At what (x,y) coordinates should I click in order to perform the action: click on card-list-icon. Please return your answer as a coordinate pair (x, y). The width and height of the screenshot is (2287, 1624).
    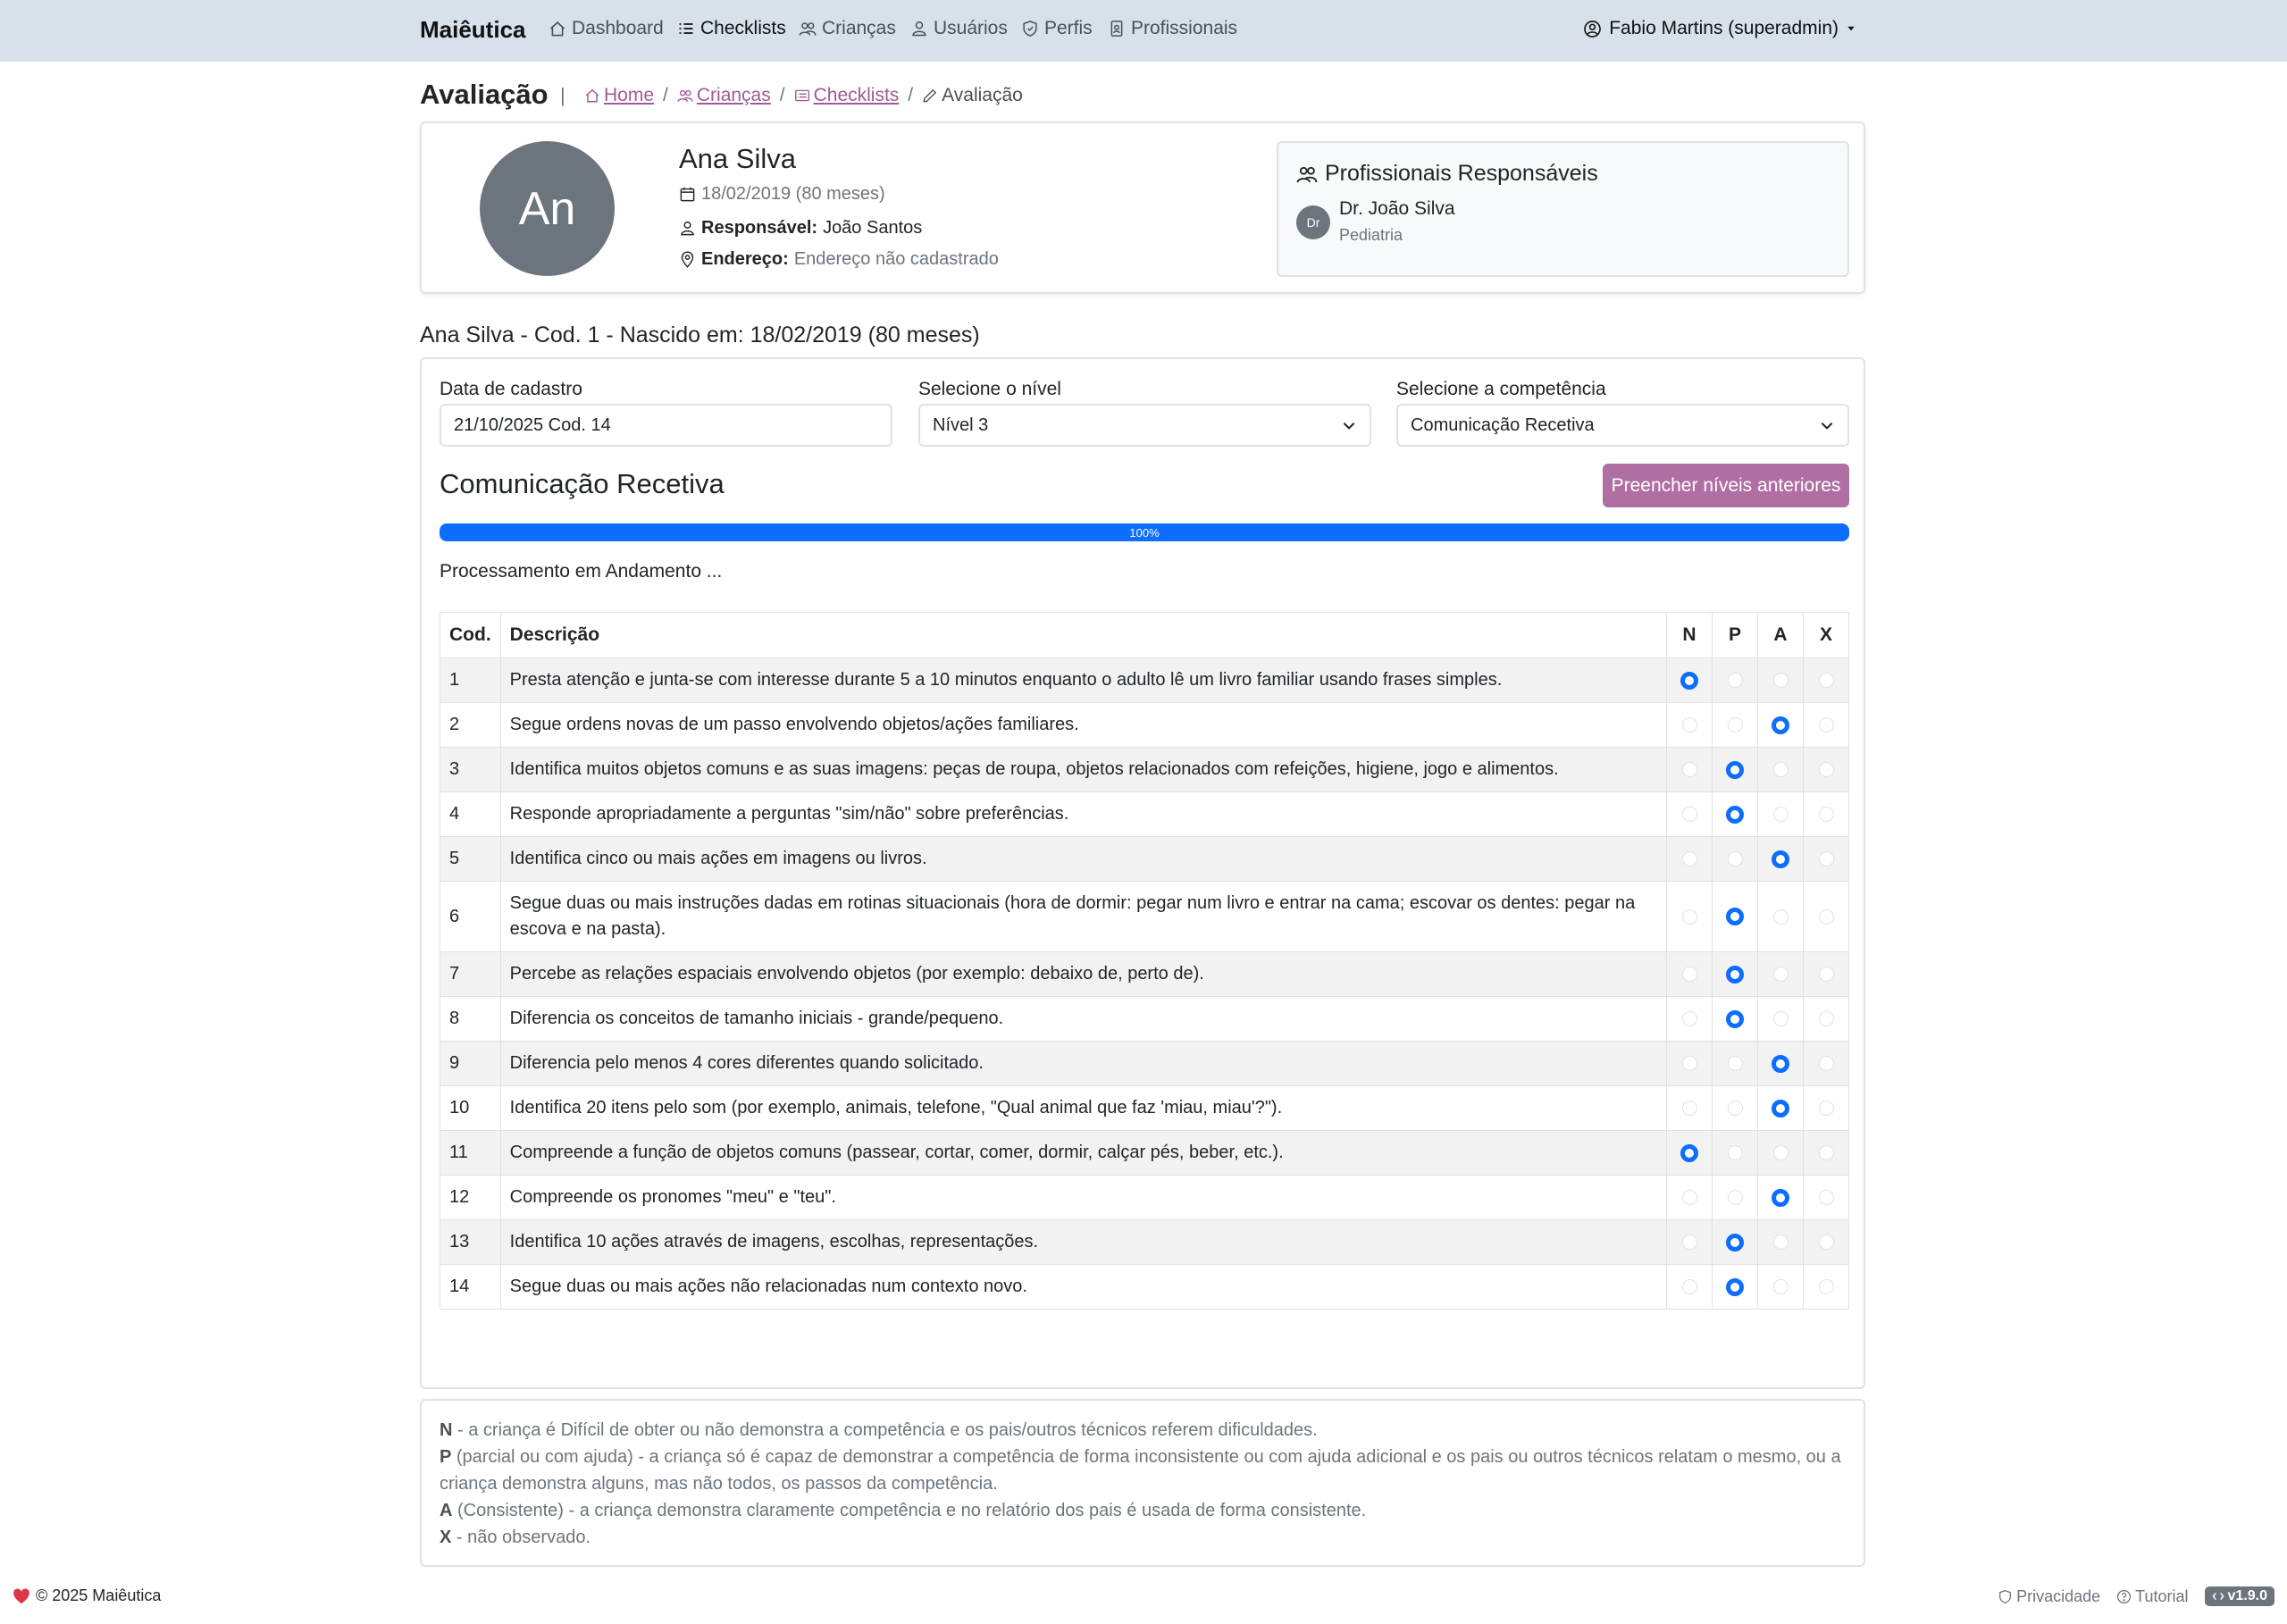
    Looking at the image, I should click on (801, 95).